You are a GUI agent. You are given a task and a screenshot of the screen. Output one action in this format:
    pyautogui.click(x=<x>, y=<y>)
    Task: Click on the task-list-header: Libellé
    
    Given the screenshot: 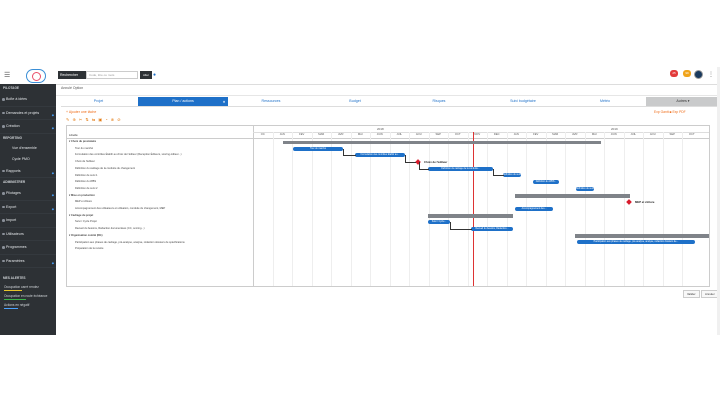 What is the action you would take?
    pyautogui.click(x=160, y=132)
    